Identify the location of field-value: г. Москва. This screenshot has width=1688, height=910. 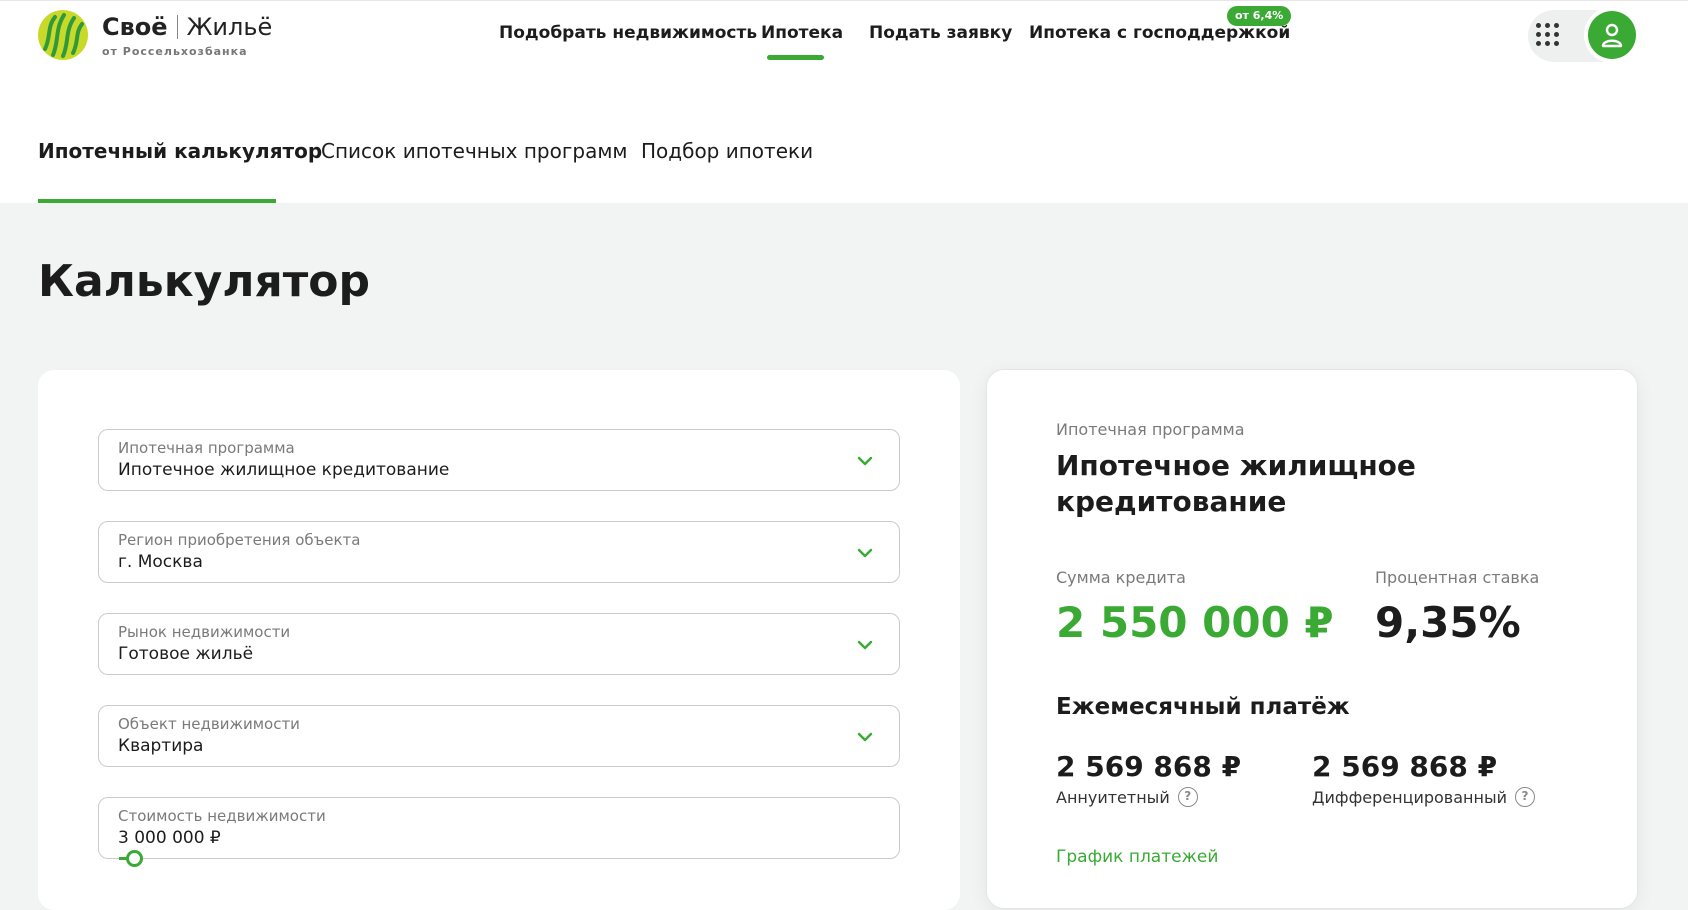
(160, 562).